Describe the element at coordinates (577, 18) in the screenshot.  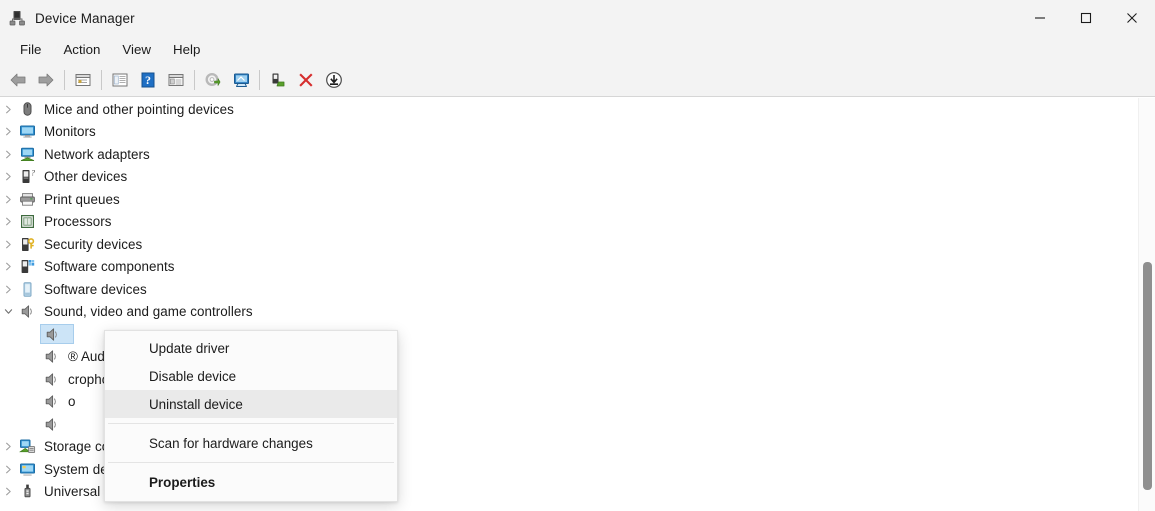
I see `title-bar: Device Manager` at that location.